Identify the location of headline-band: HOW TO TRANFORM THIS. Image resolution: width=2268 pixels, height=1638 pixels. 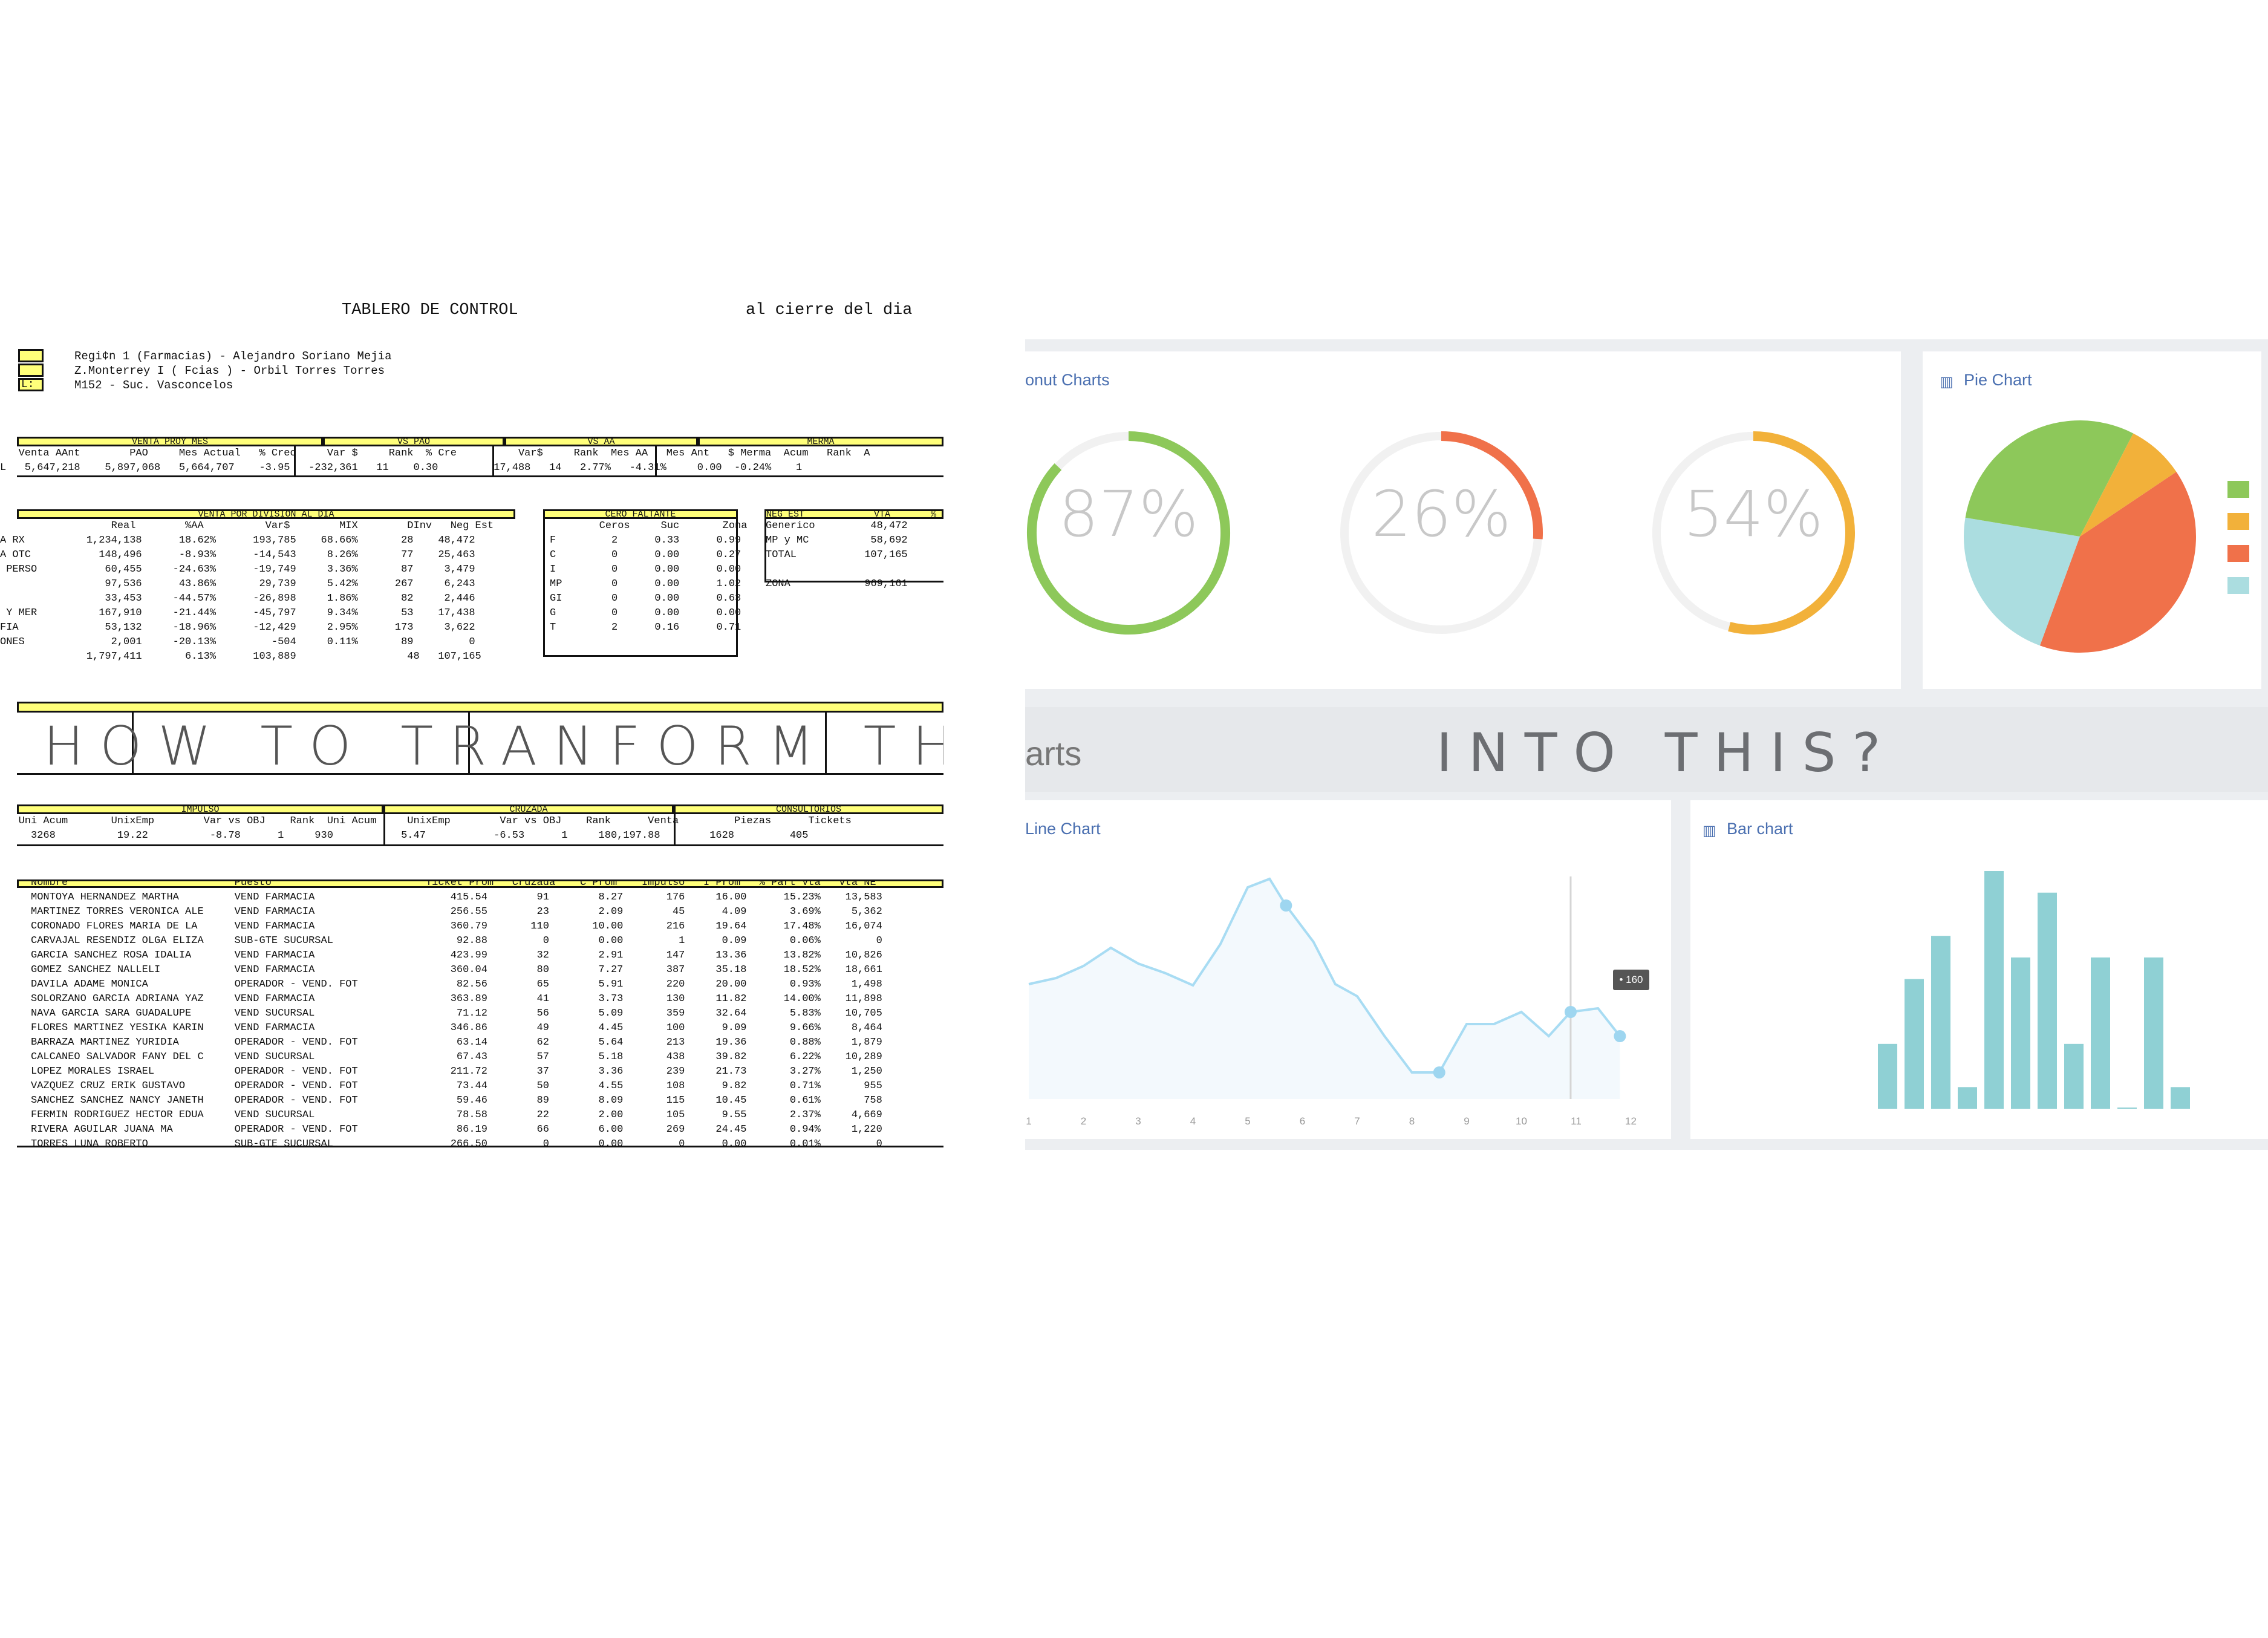
(480, 739).